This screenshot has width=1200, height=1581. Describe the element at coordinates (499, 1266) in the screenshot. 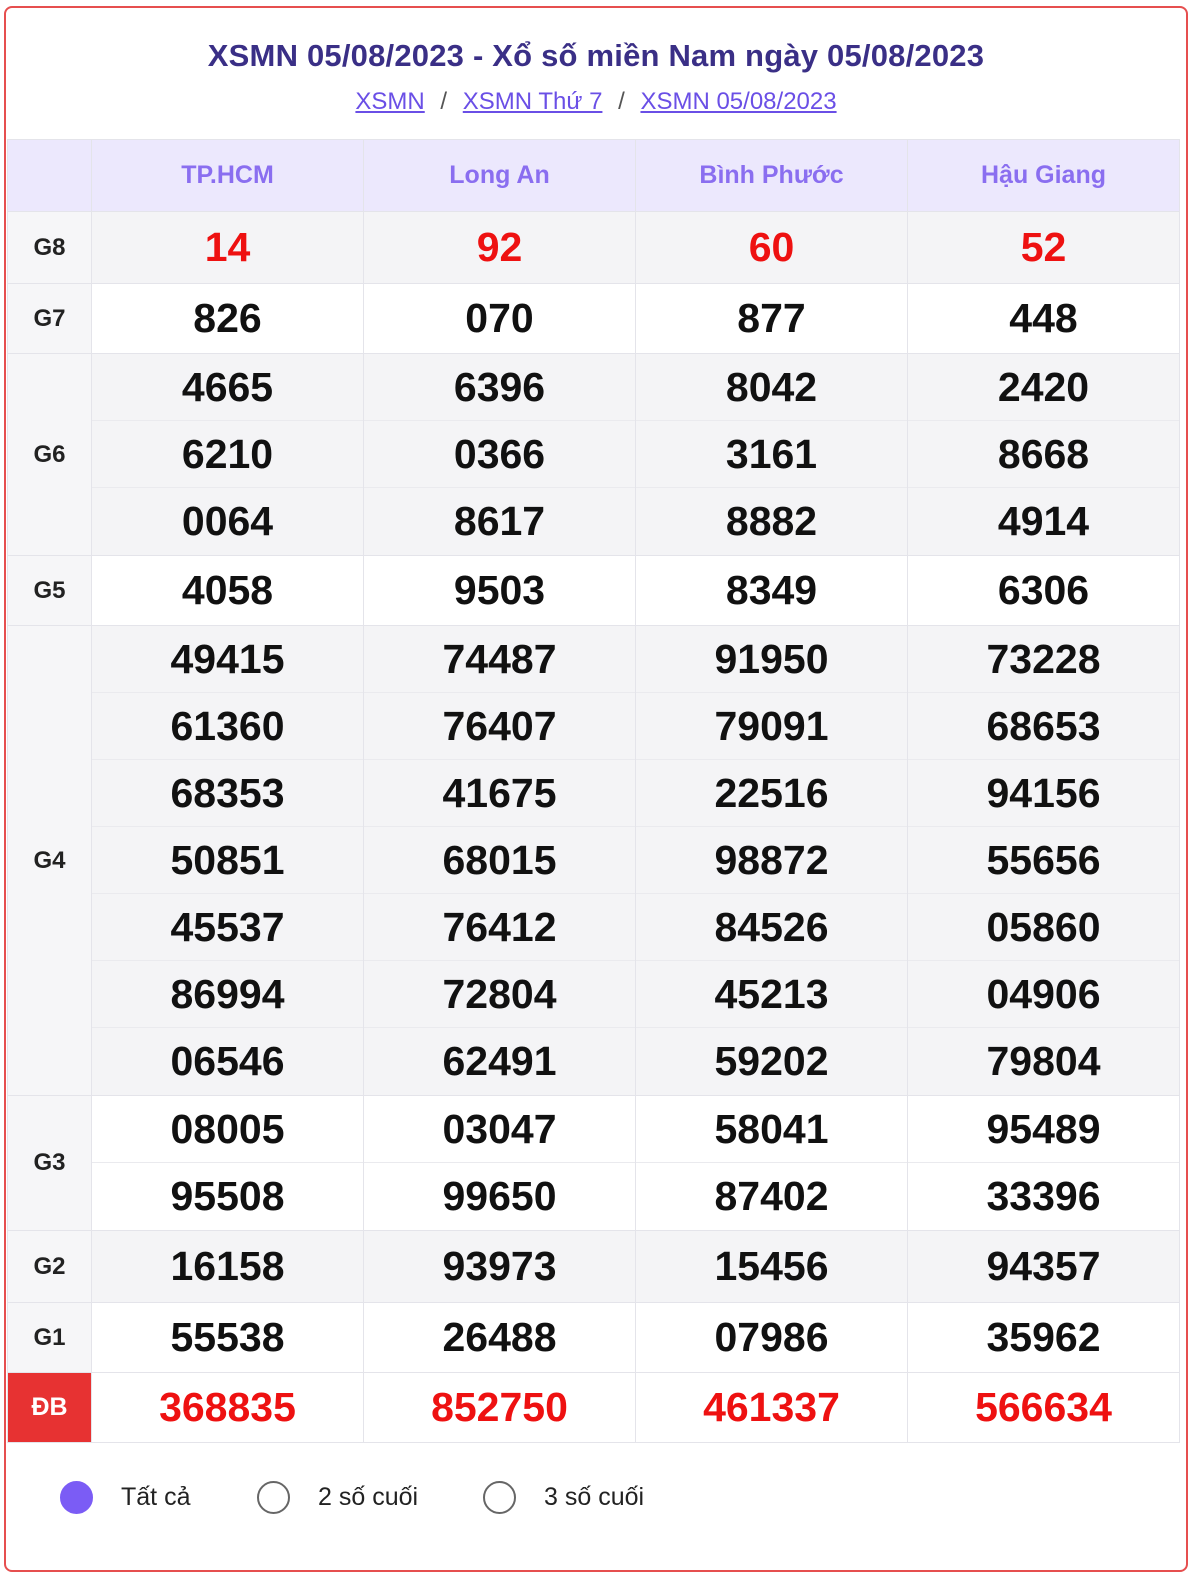

I see `prize-number: 93973` at that location.